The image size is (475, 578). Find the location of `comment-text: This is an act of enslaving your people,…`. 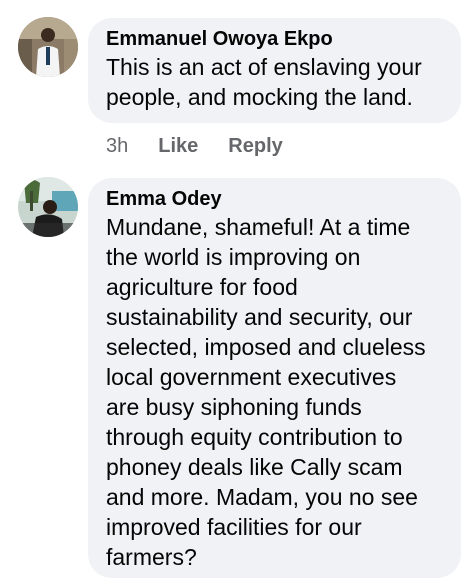

comment-text: This is an act of enslaving your people,… is located at coordinates (264, 82).